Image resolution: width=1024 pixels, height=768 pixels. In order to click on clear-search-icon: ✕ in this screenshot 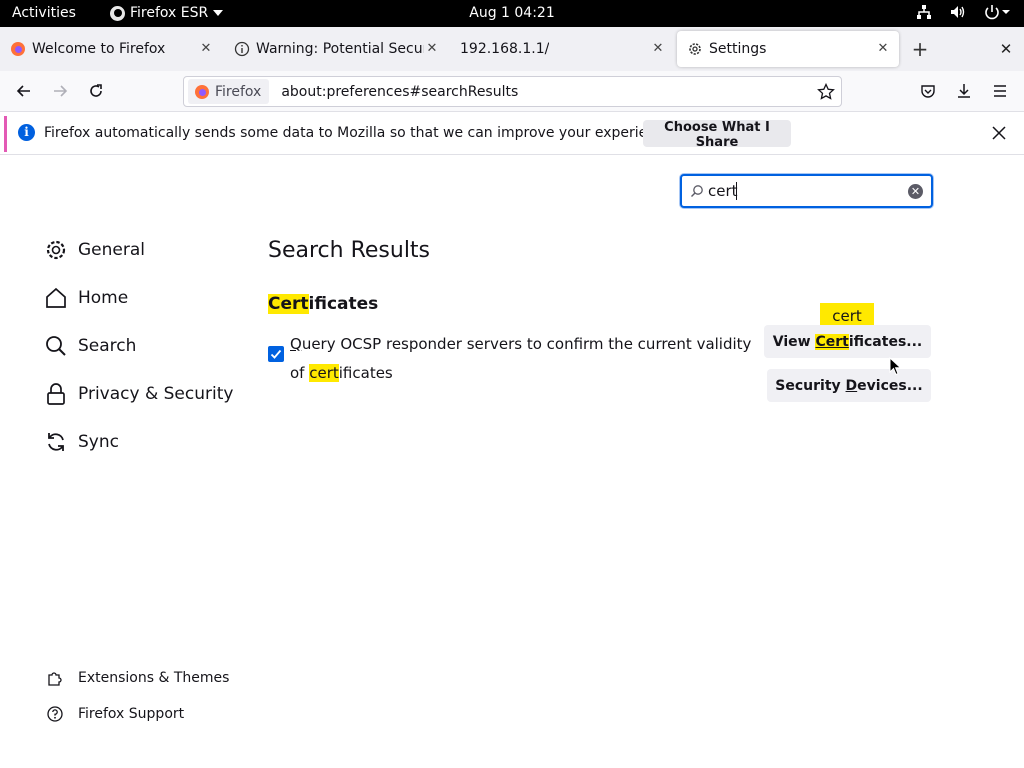, I will do `click(915, 191)`.